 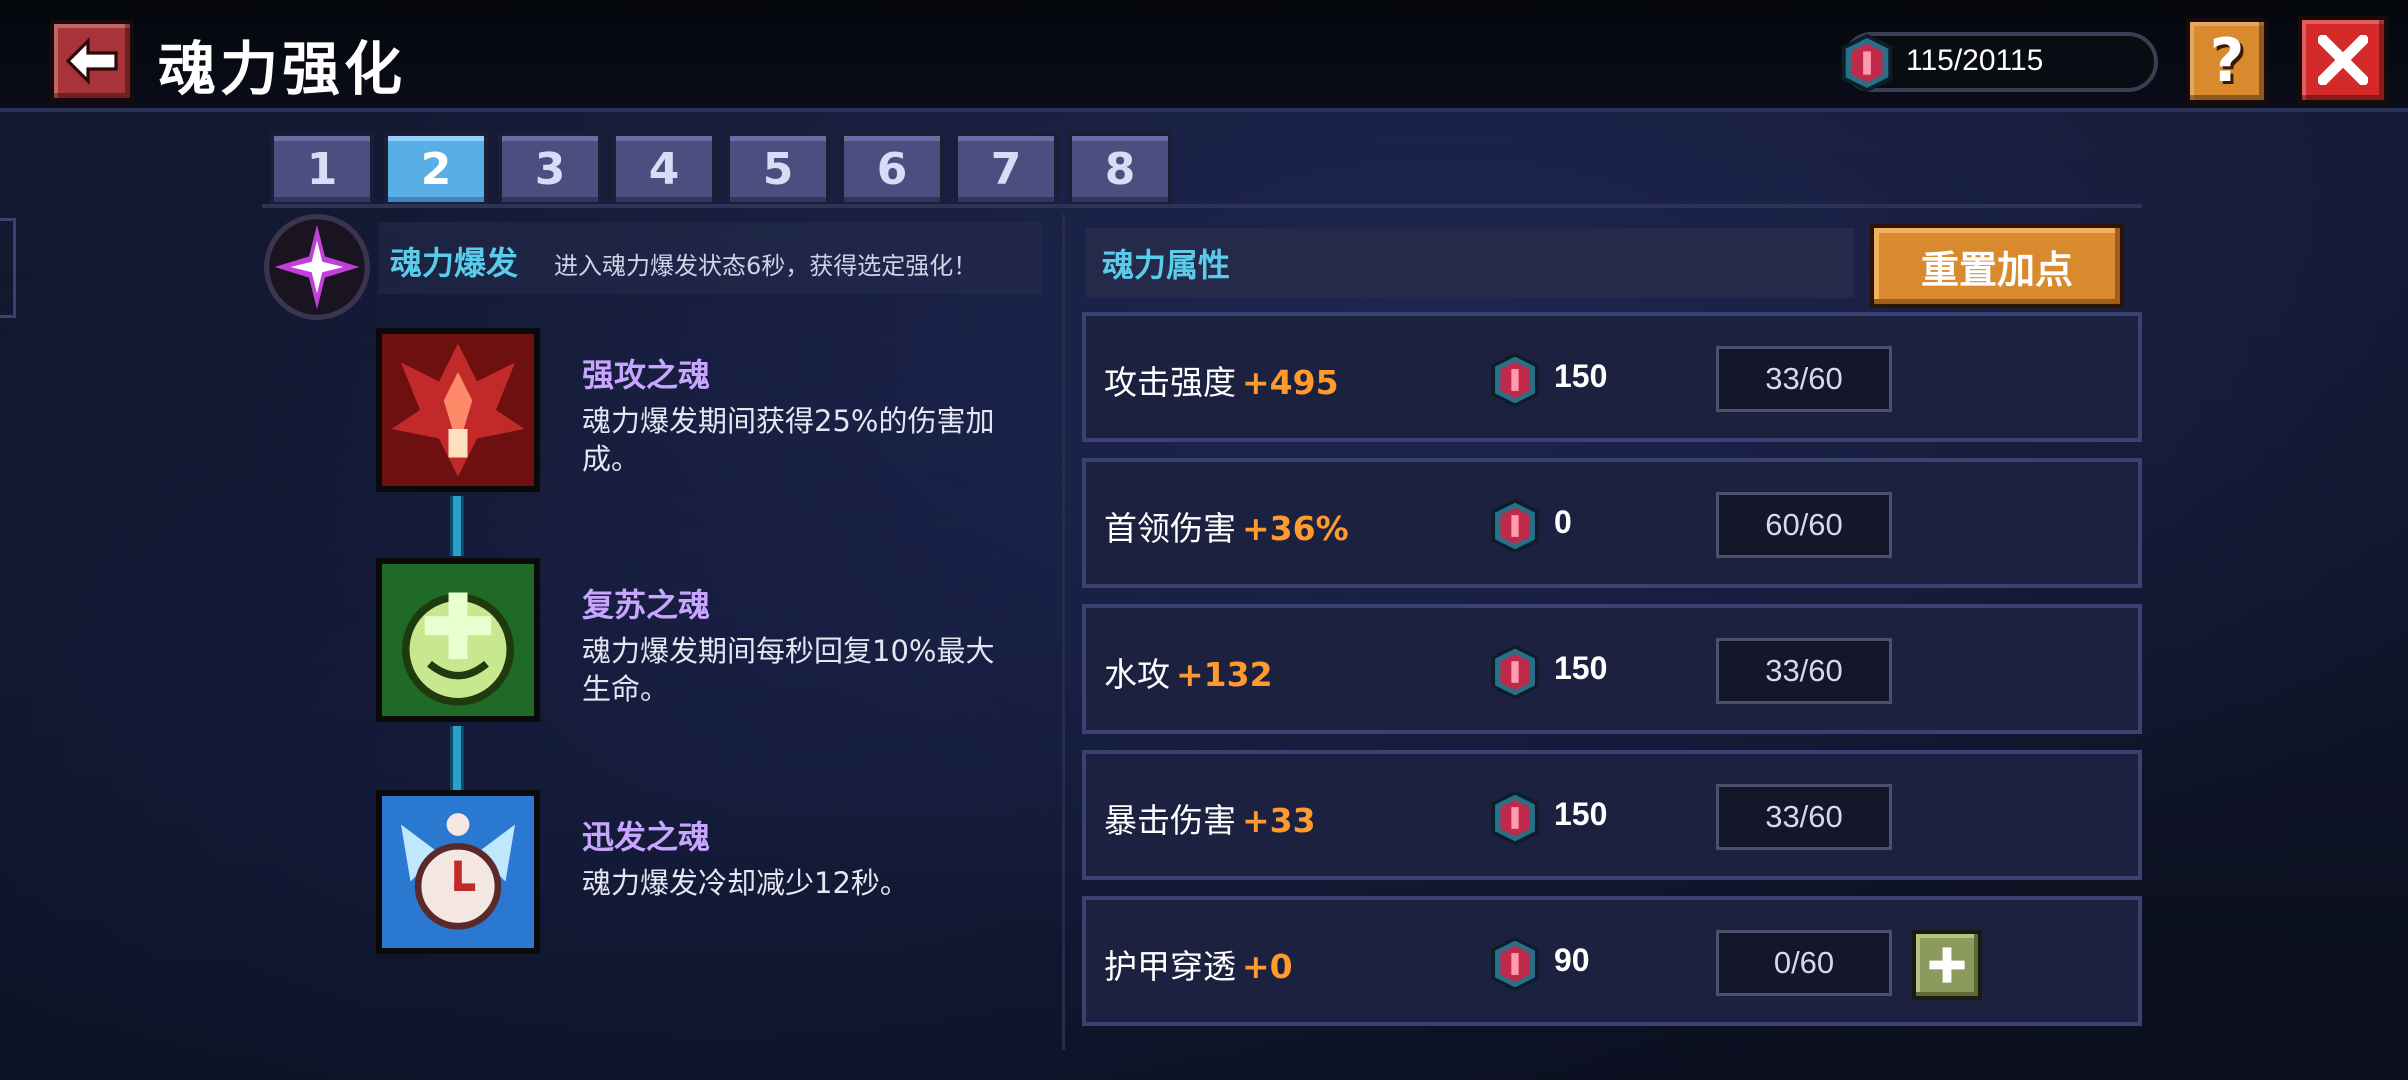 I want to click on back-button, so click(x=92, y=61).